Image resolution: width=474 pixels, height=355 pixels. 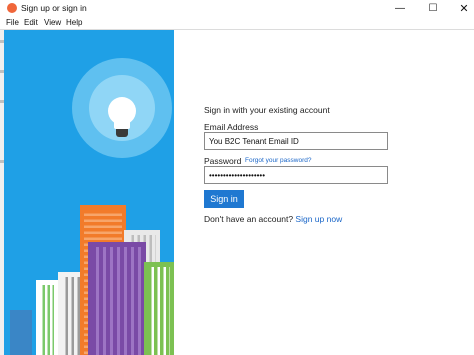 I want to click on menu-view: View, so click(x=52, y=22).